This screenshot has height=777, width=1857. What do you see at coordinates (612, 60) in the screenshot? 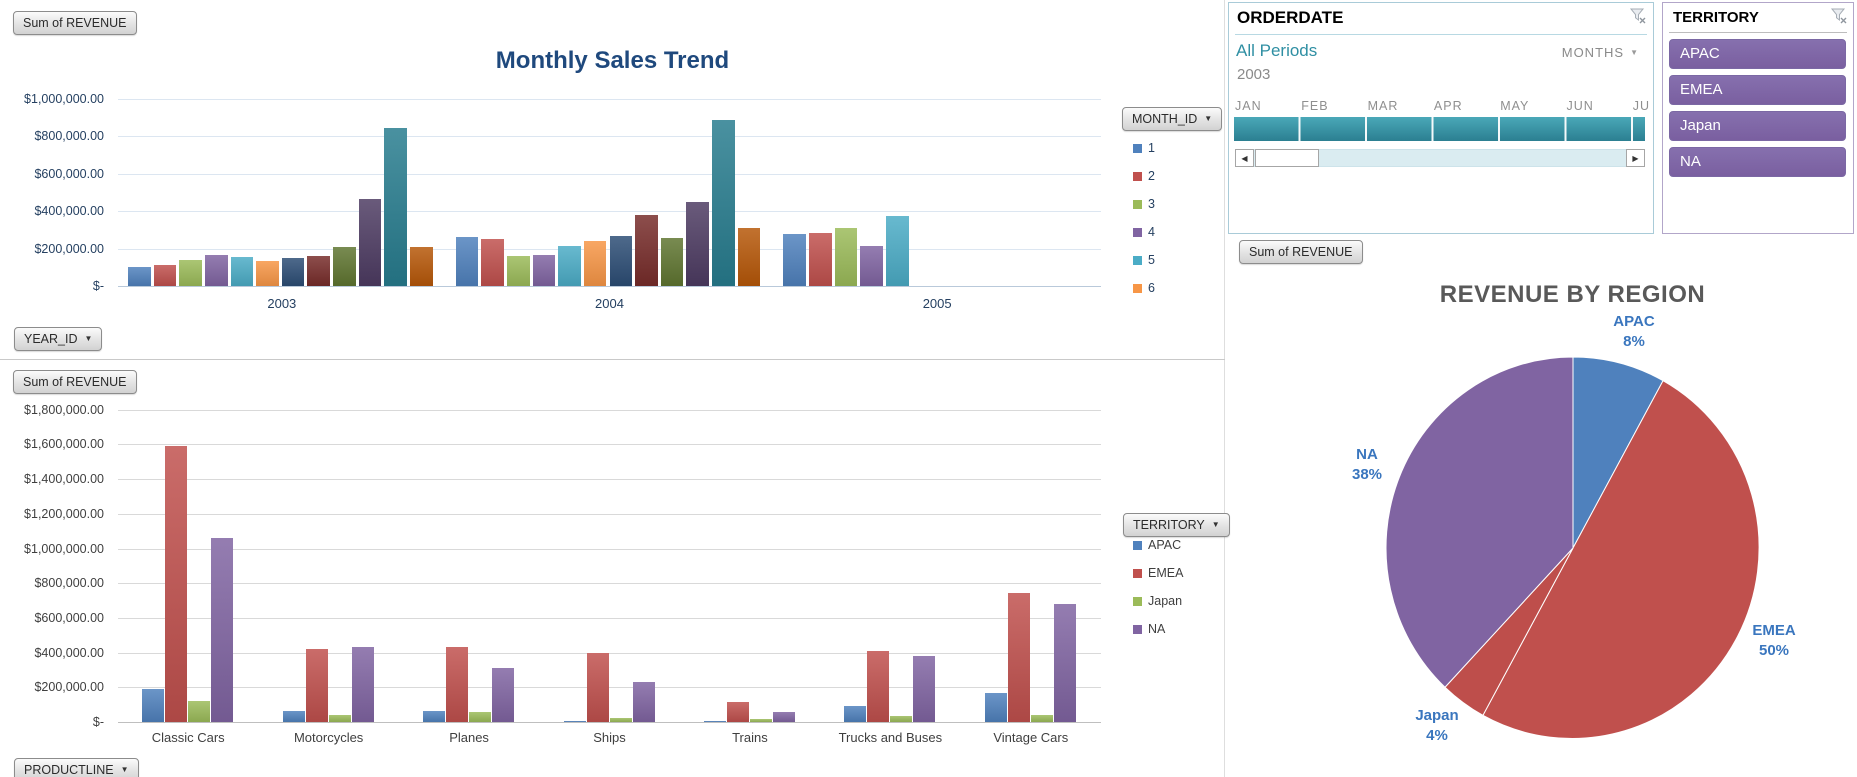
I see `top-chart-title: Monthly Sales Trend` at bounding box center [612, 60].